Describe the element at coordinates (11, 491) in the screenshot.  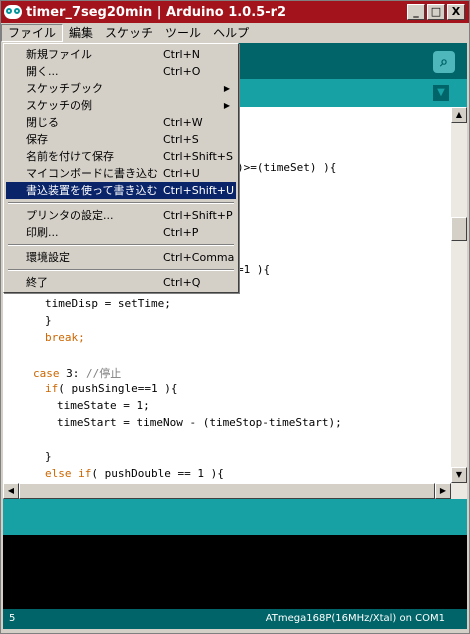
I see `scroll-left-icon: ◀` at that location.